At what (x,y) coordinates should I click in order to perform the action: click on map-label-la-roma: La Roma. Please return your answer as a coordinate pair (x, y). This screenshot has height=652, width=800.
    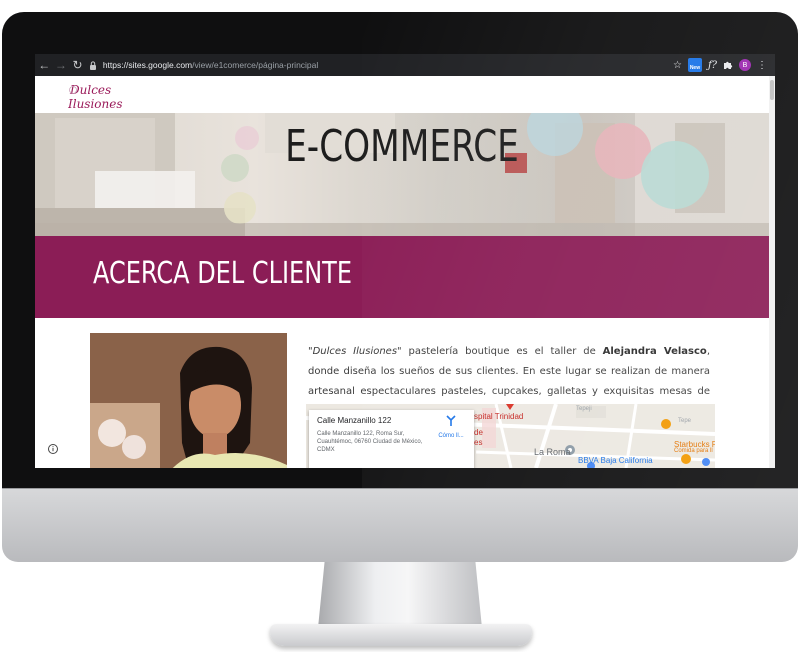
    Looking at the image, I should click on (552, 452).